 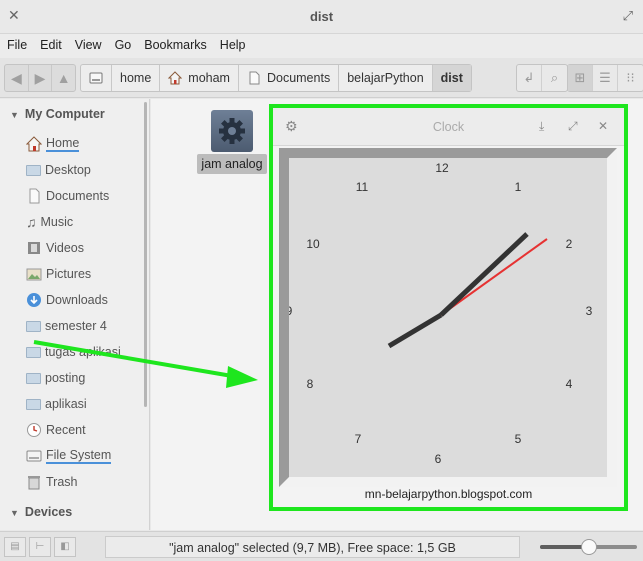 I want to click on clock-number-3: 3, so click(x=589, y=311).